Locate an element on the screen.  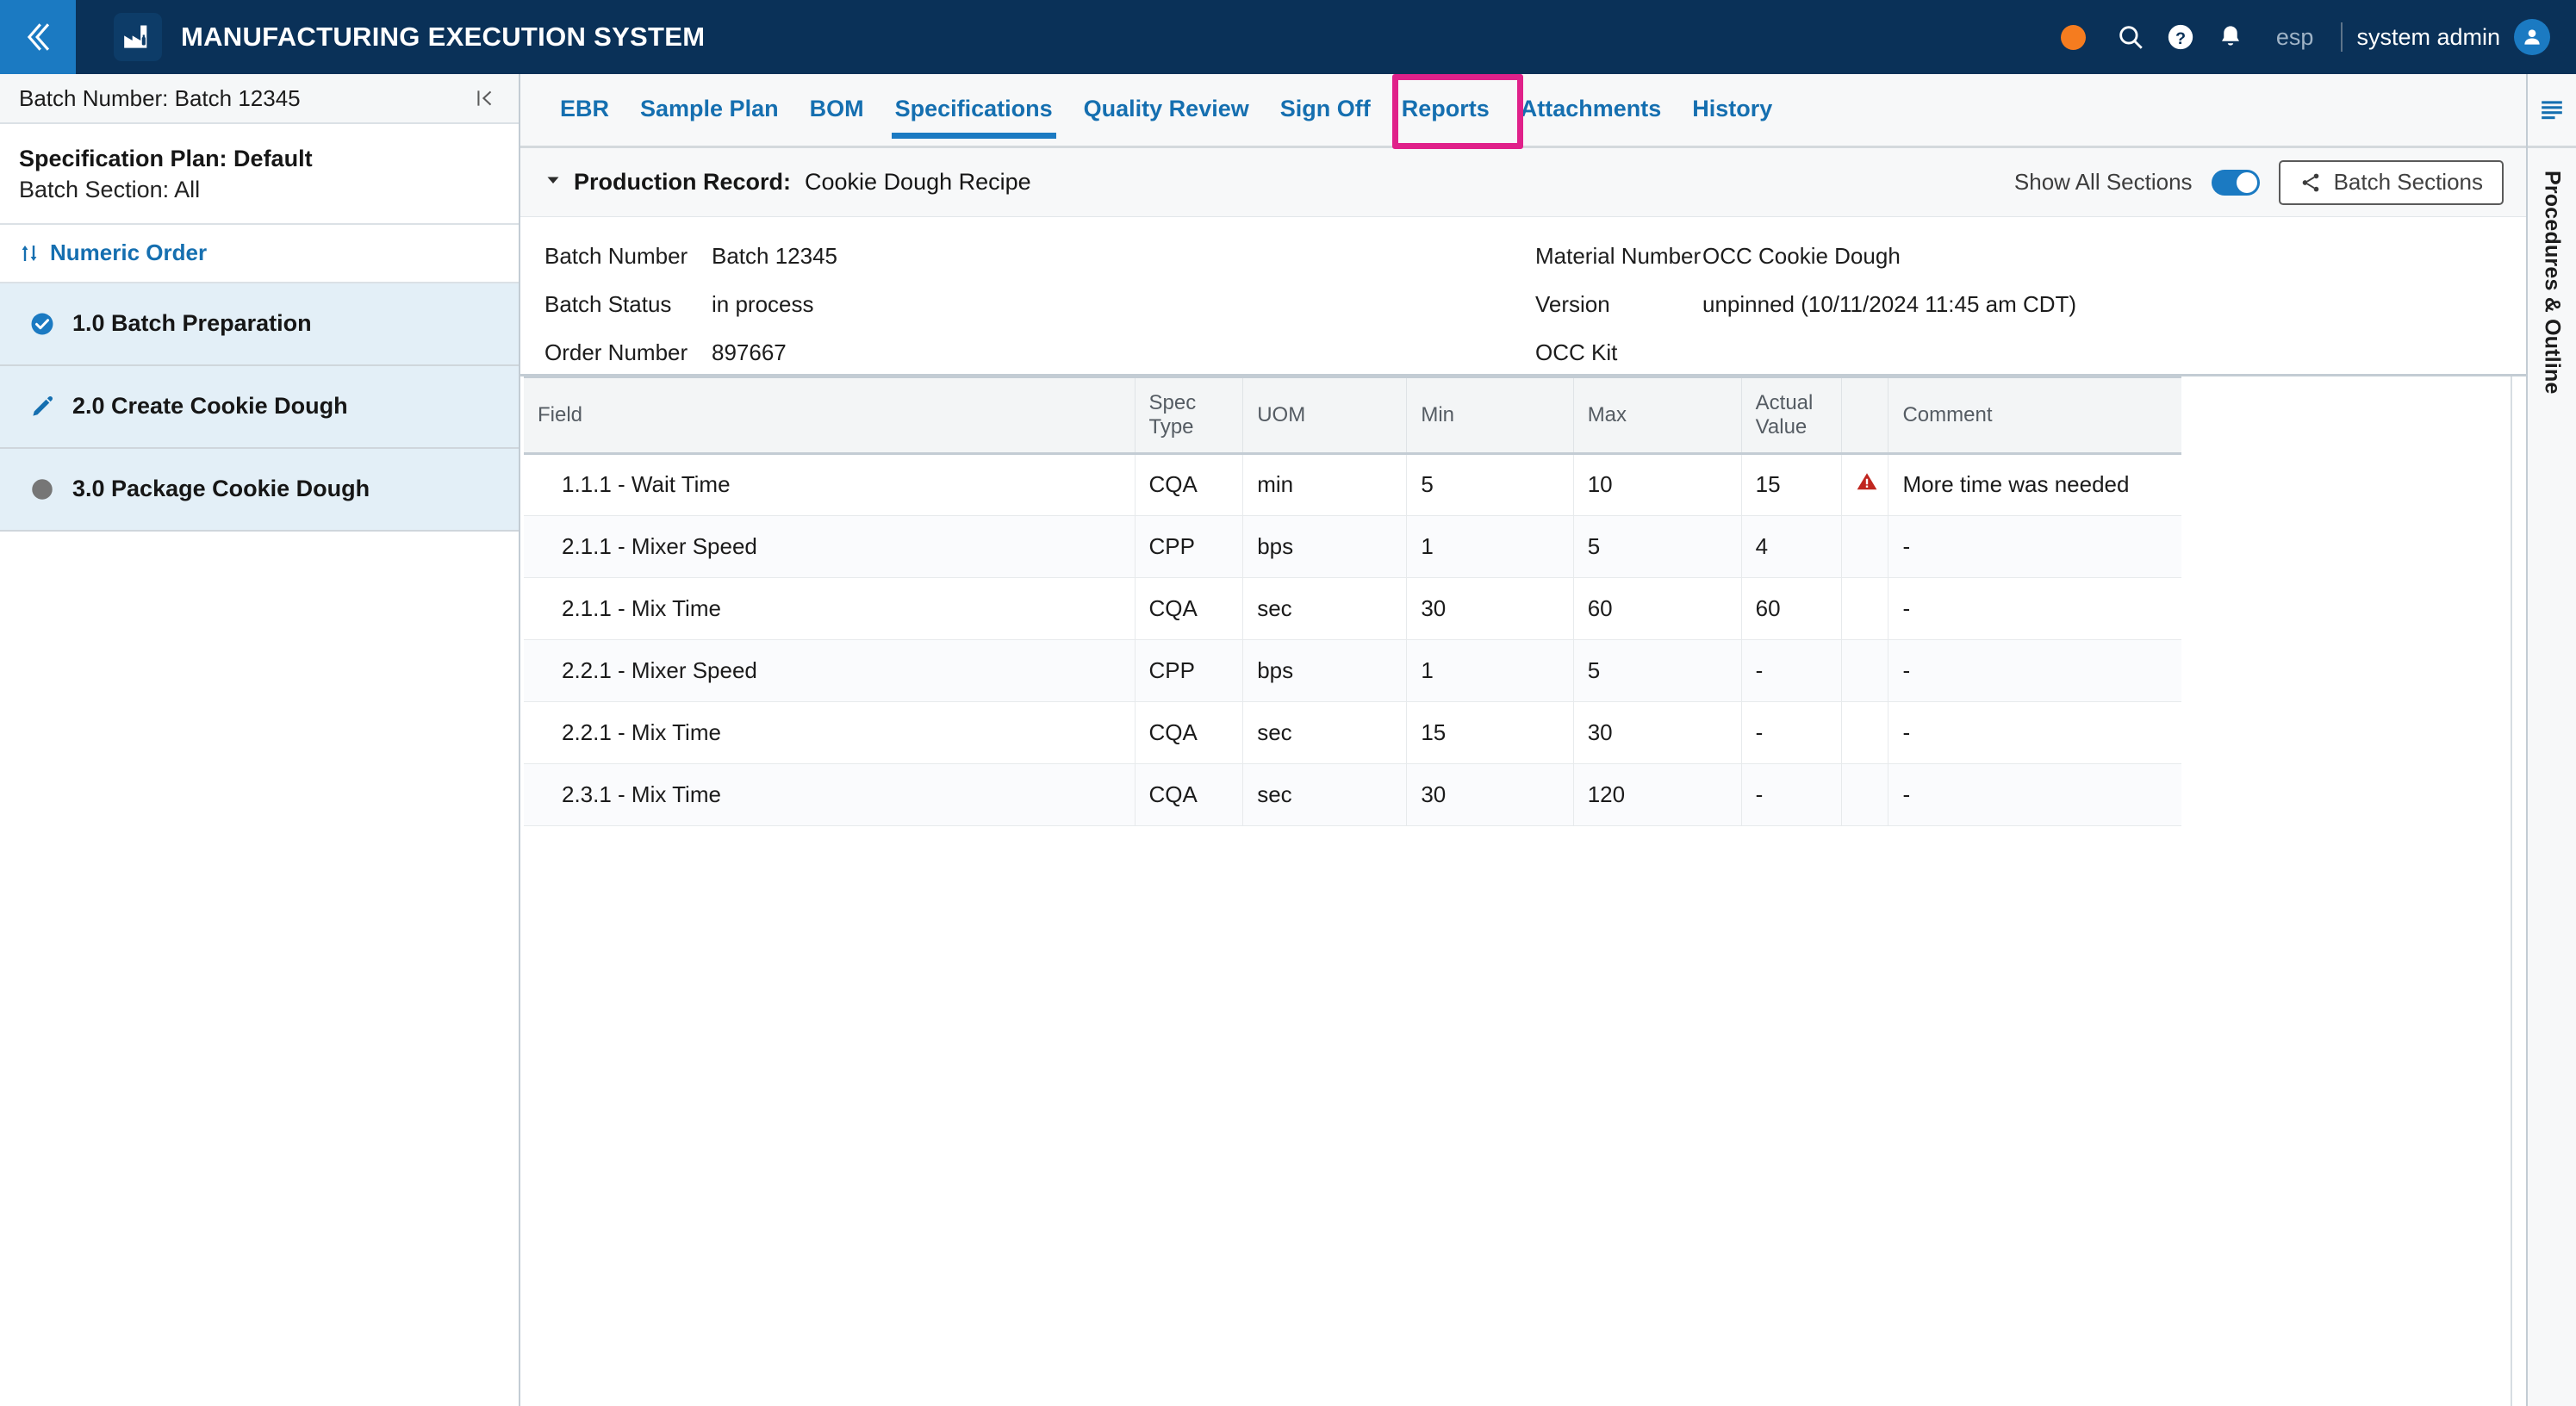
sidebar-collapse-button is located at coordinates (38, 37).